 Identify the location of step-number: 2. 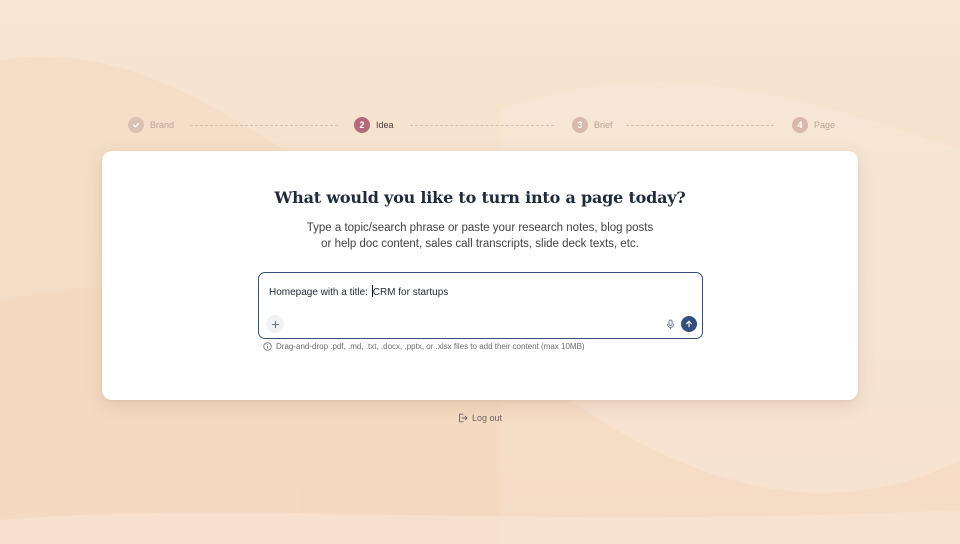
(362, 125).